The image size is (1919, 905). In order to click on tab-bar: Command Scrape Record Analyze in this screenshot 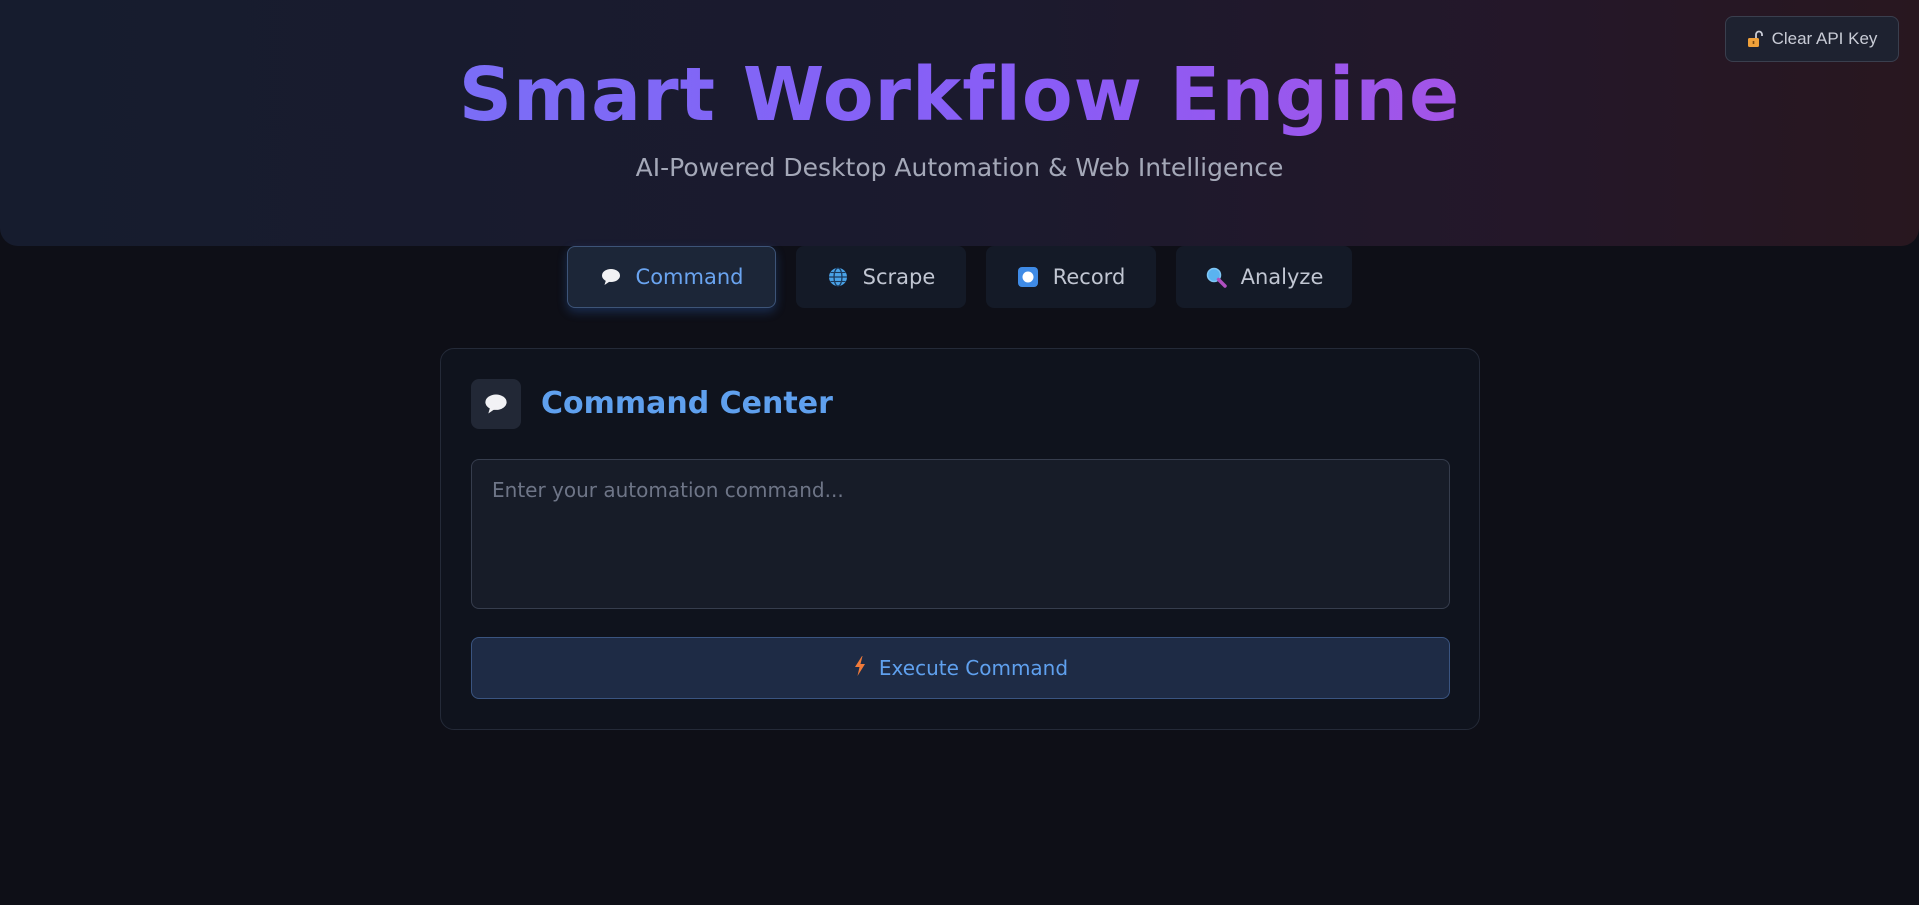, I will do `click(959, 277)`.